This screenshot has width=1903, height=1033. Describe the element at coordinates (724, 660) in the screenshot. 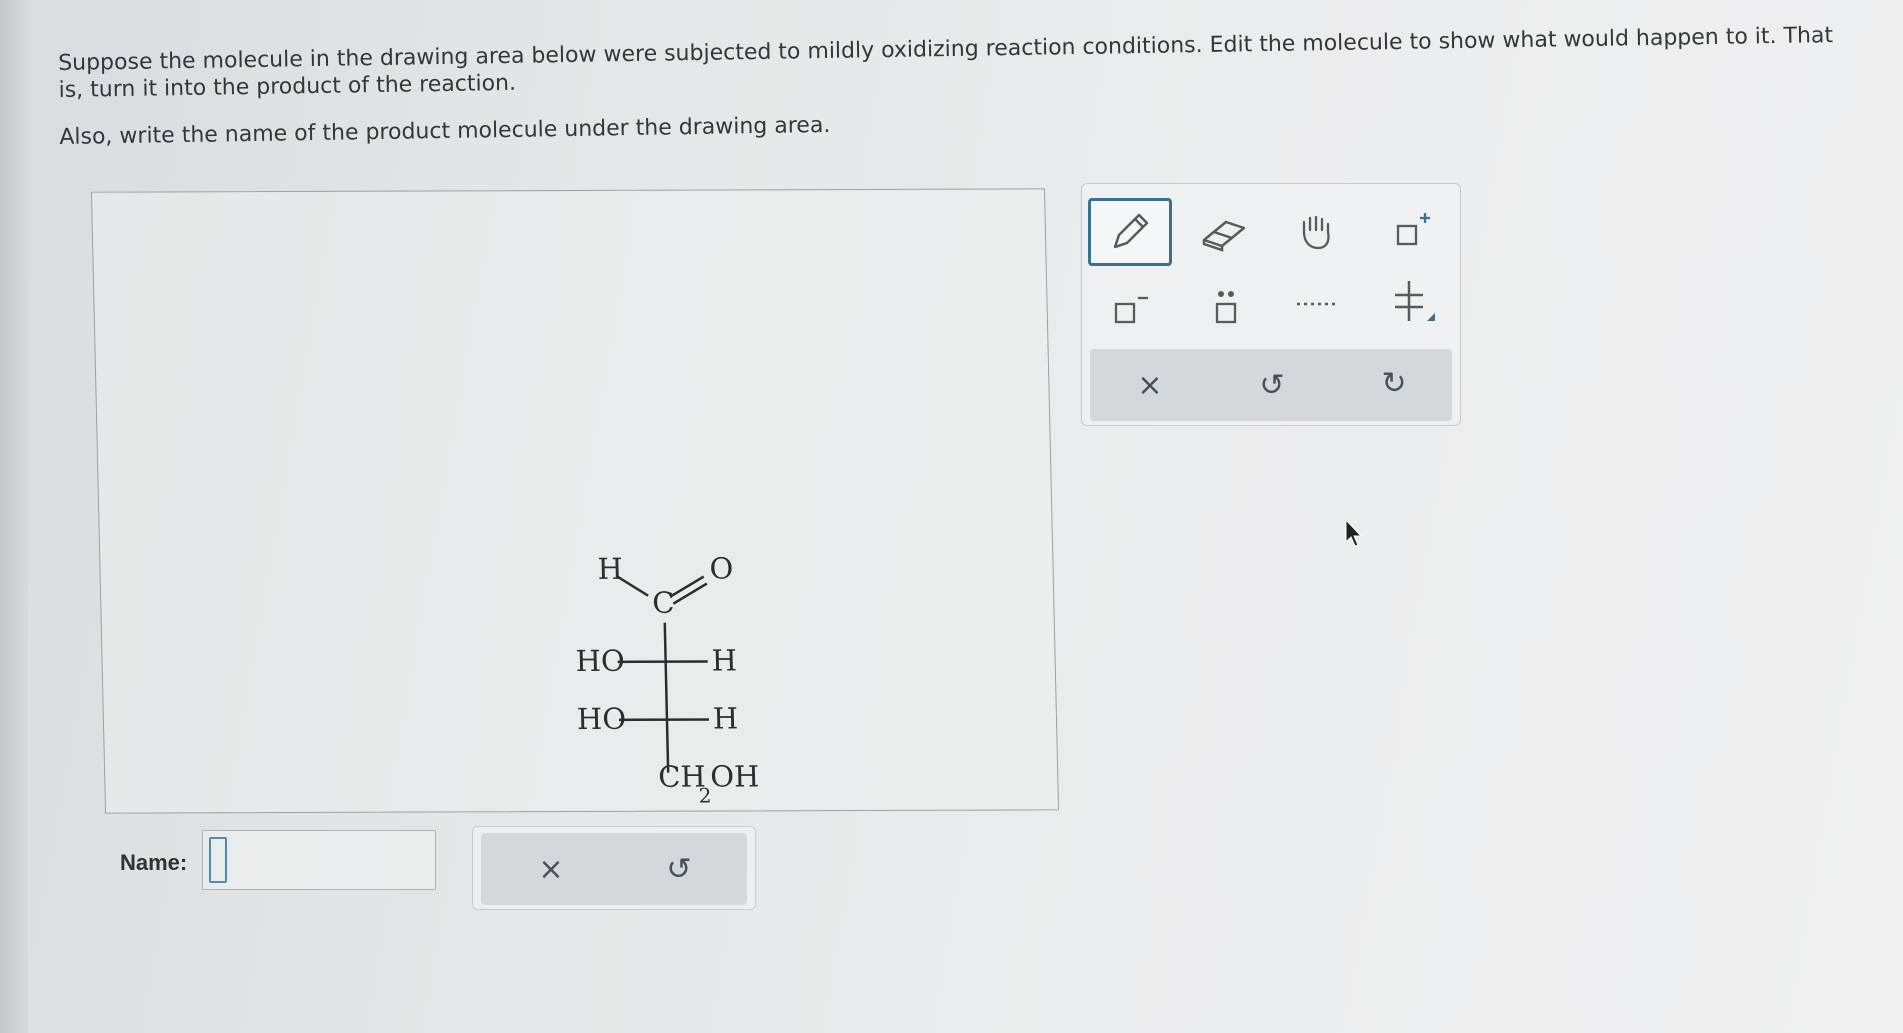

I see `atom-row1-h: H` at that location.